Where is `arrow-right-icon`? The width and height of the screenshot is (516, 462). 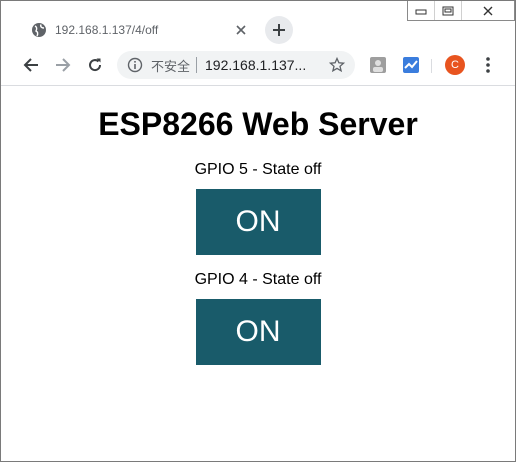
arrow-right-icon is located at coordinates (63, 65).